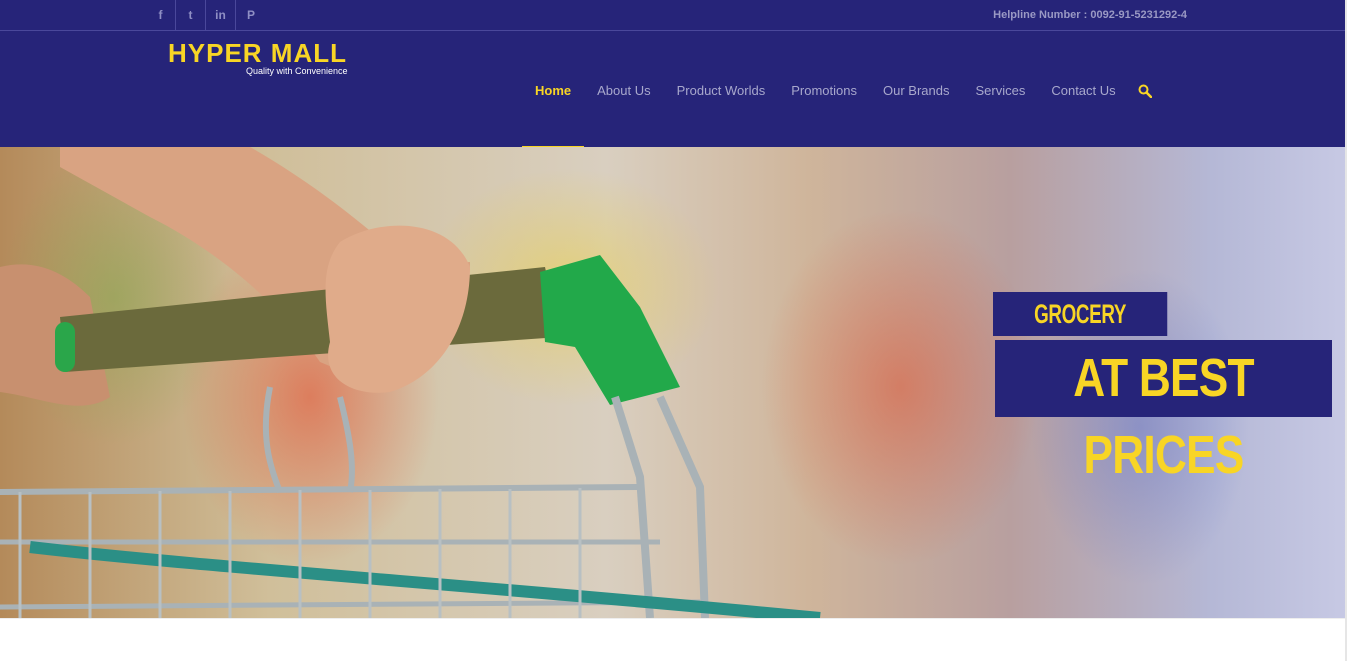 The image size is (1347, 662). I want to click on hand-right-shape, so click(397, 309).